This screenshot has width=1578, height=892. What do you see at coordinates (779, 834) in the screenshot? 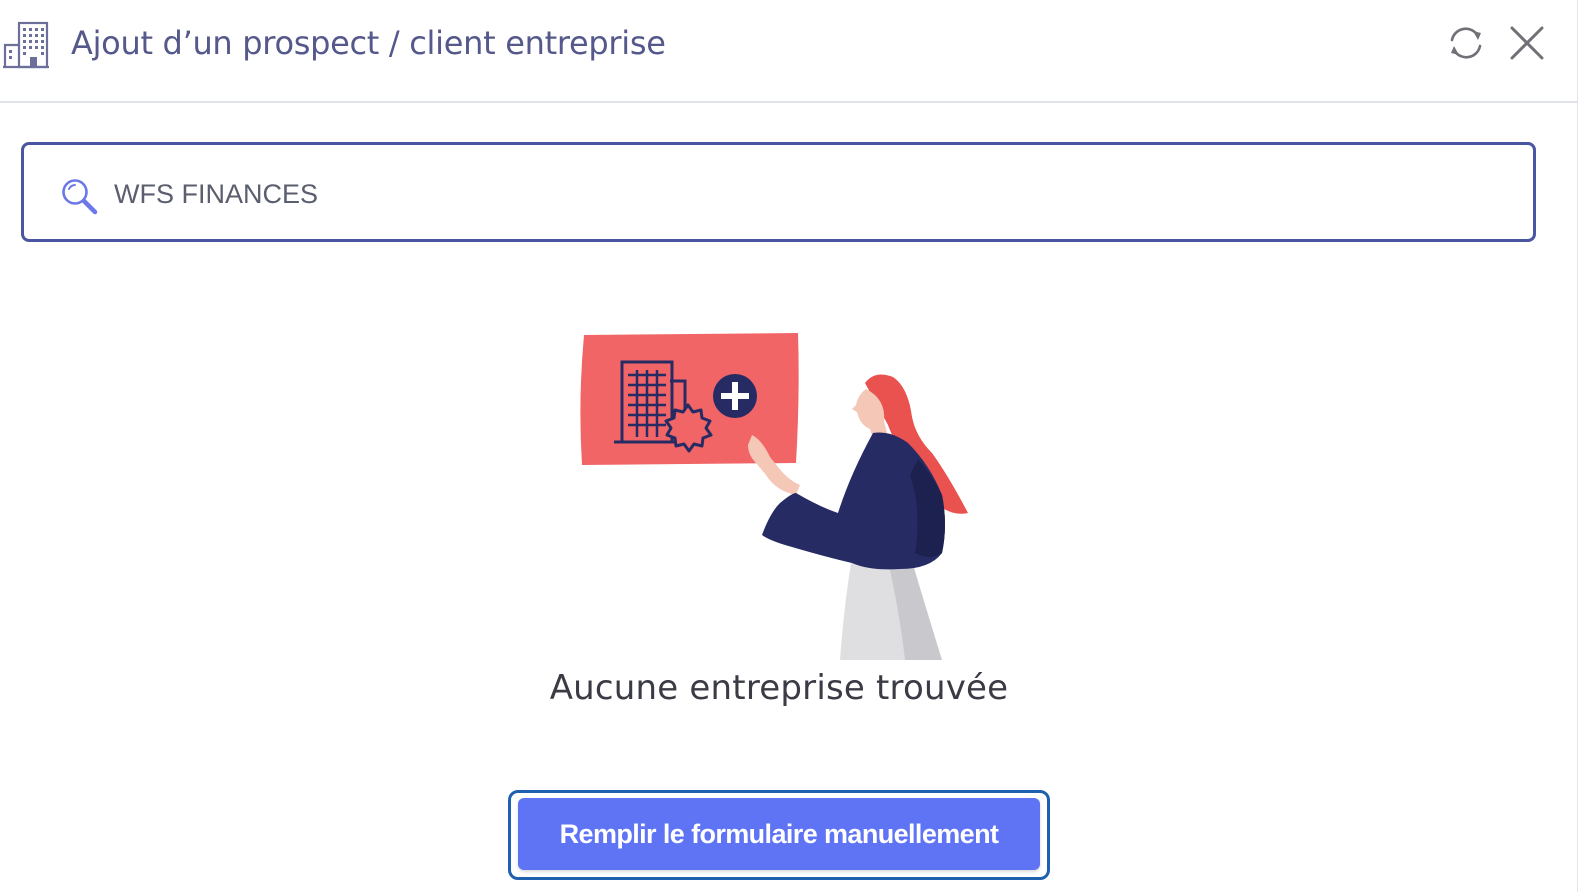
I see `manual-form-button: Remplir le formulaire manuellement` at bounding box center [779, 834].